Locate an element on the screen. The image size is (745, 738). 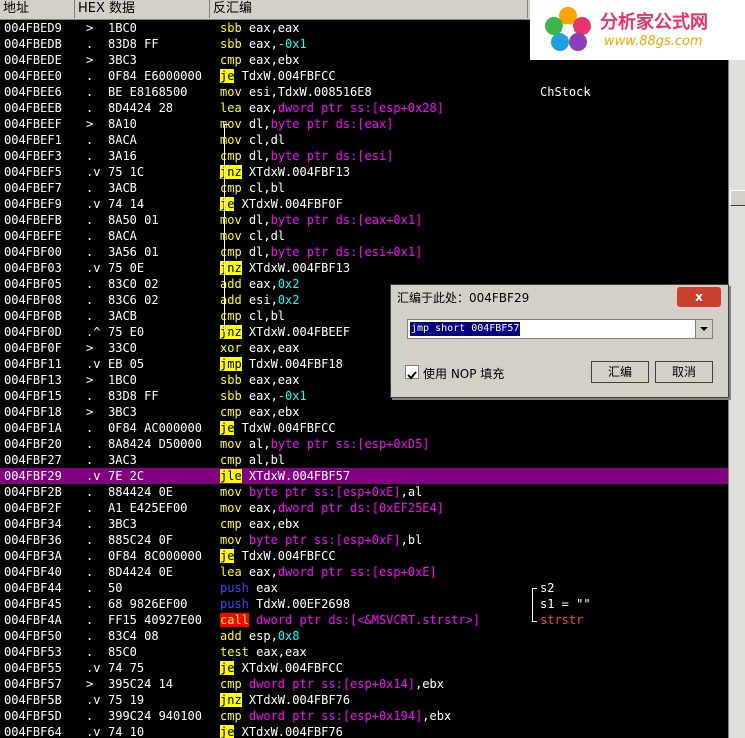
disassembly-cell: mov byte ptr ss:[esp+0xE],al is located at coordinates (321, 492).